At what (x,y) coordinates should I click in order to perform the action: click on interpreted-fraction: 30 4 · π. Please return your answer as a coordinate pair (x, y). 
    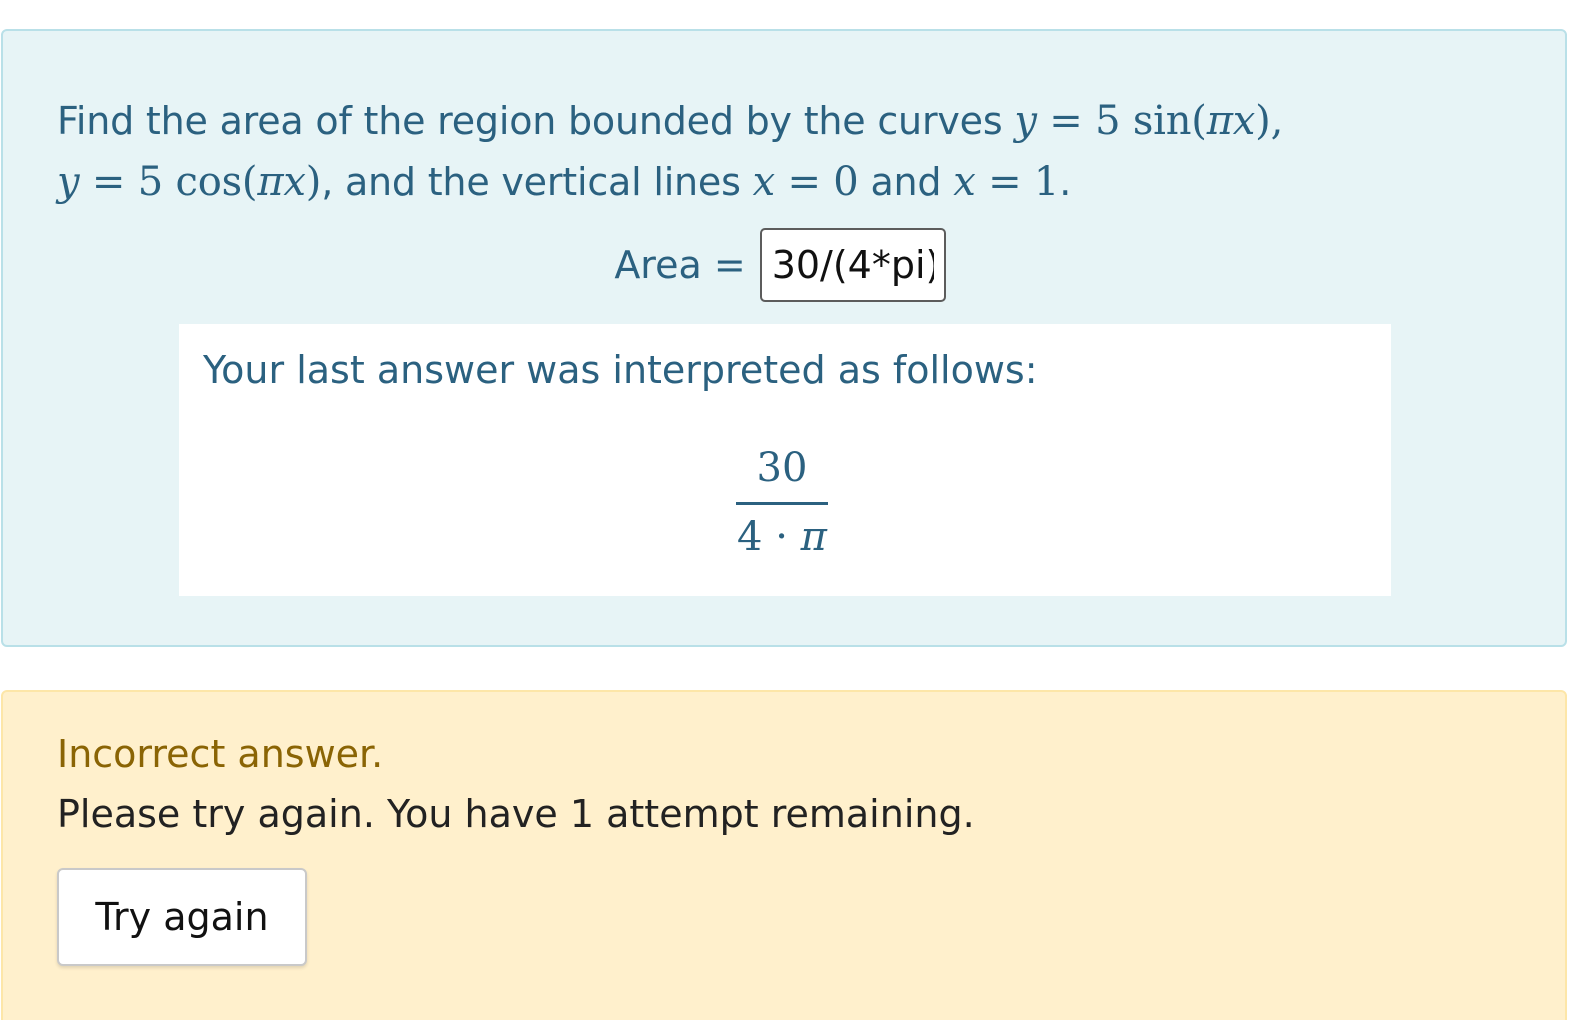
    Looking at the image, I should click on (782, 502).